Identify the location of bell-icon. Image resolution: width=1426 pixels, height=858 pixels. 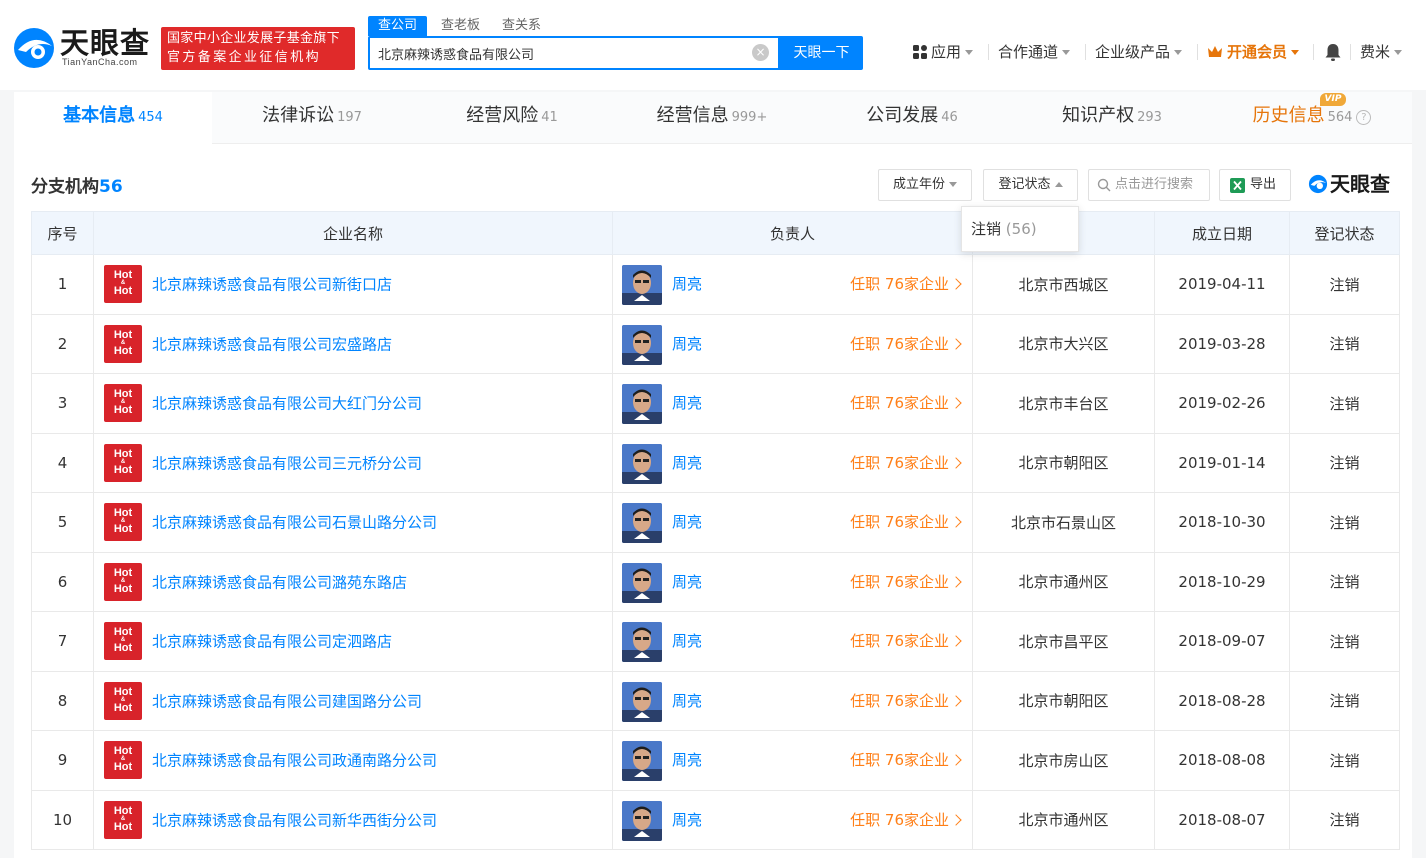
(1333, 52).